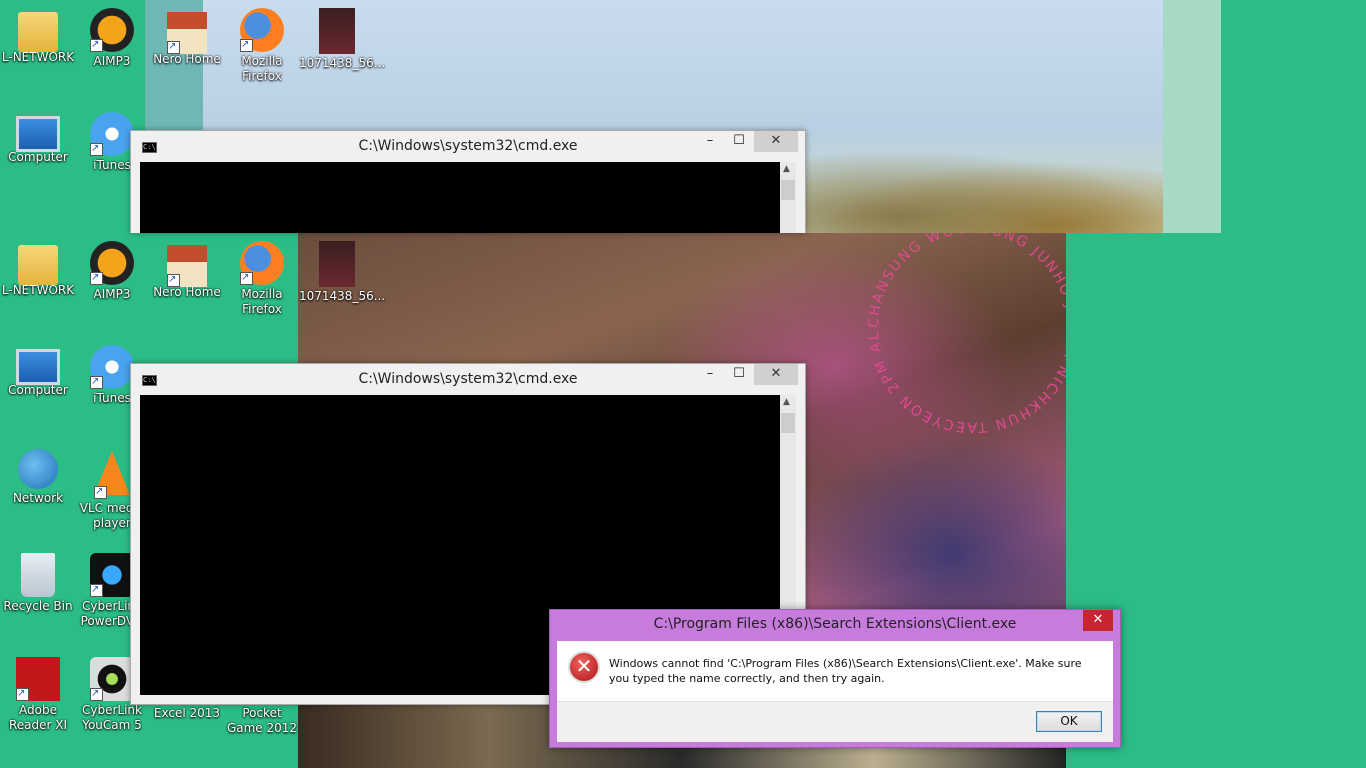 This screenshot has height=768, width=1366. What do you see at coordinates (835, 721) in the screenshot?
I see `error-dialog-footer: OK` at bounding box center [835, 721].